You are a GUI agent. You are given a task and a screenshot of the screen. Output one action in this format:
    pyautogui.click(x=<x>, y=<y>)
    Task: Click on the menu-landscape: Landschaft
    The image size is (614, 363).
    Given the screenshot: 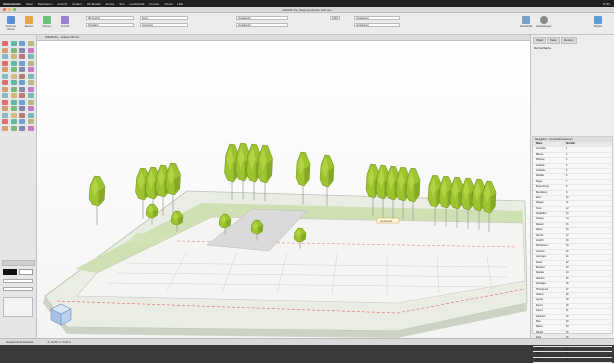 What is the action you would take?
    pyautogui.click(x=137, y=4)
    